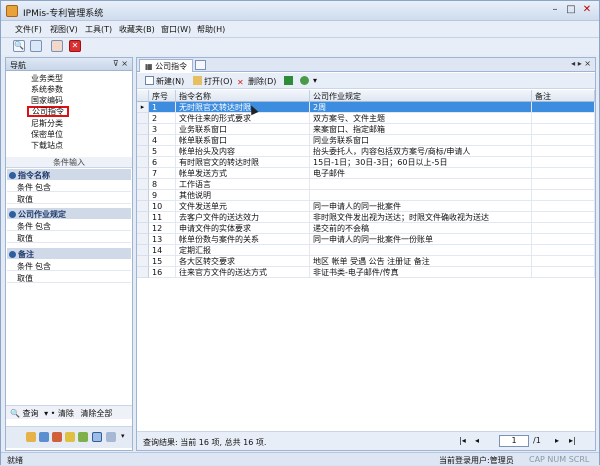 This screenshot has height=466, width=600. Describe the element at coordinates (120, 63) in the screenshot. I see `panel-pin-icon: ⊽ ×` at that location.